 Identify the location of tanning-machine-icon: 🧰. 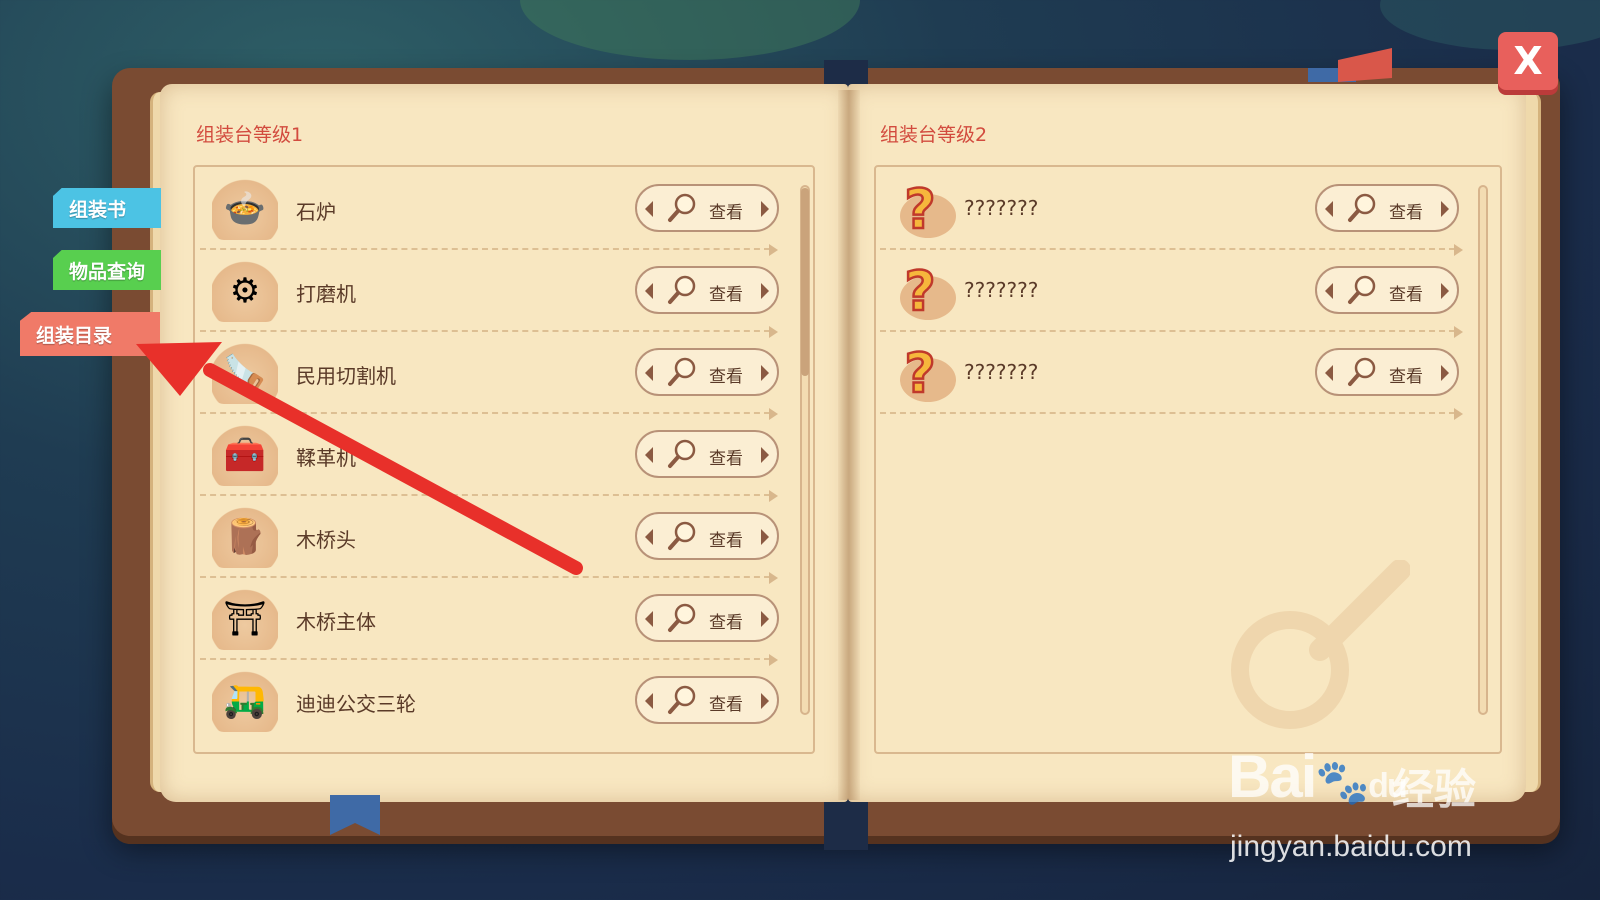
(245, 455).